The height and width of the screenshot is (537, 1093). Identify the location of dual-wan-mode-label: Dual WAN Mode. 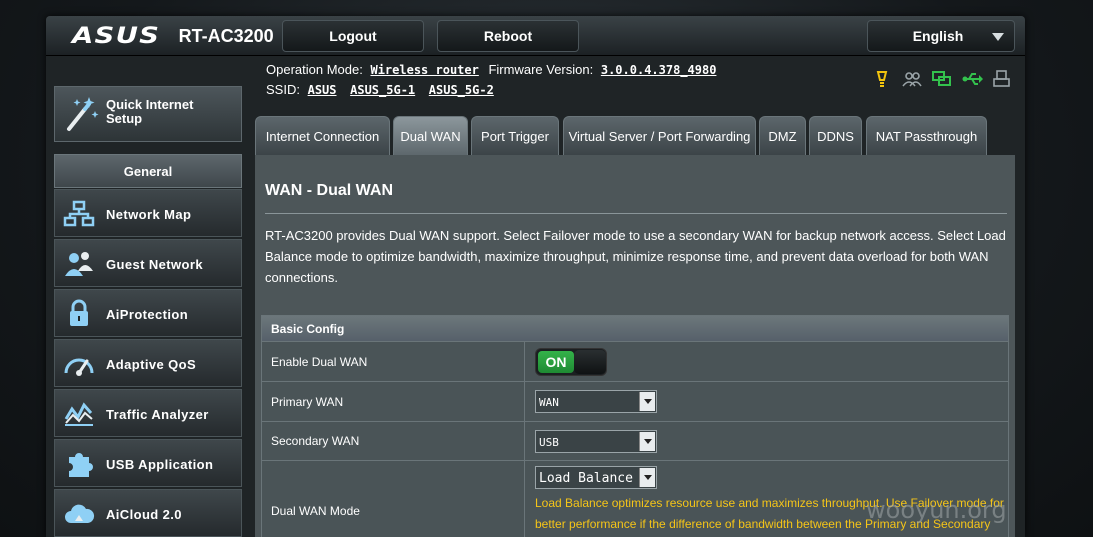
(393, 499).